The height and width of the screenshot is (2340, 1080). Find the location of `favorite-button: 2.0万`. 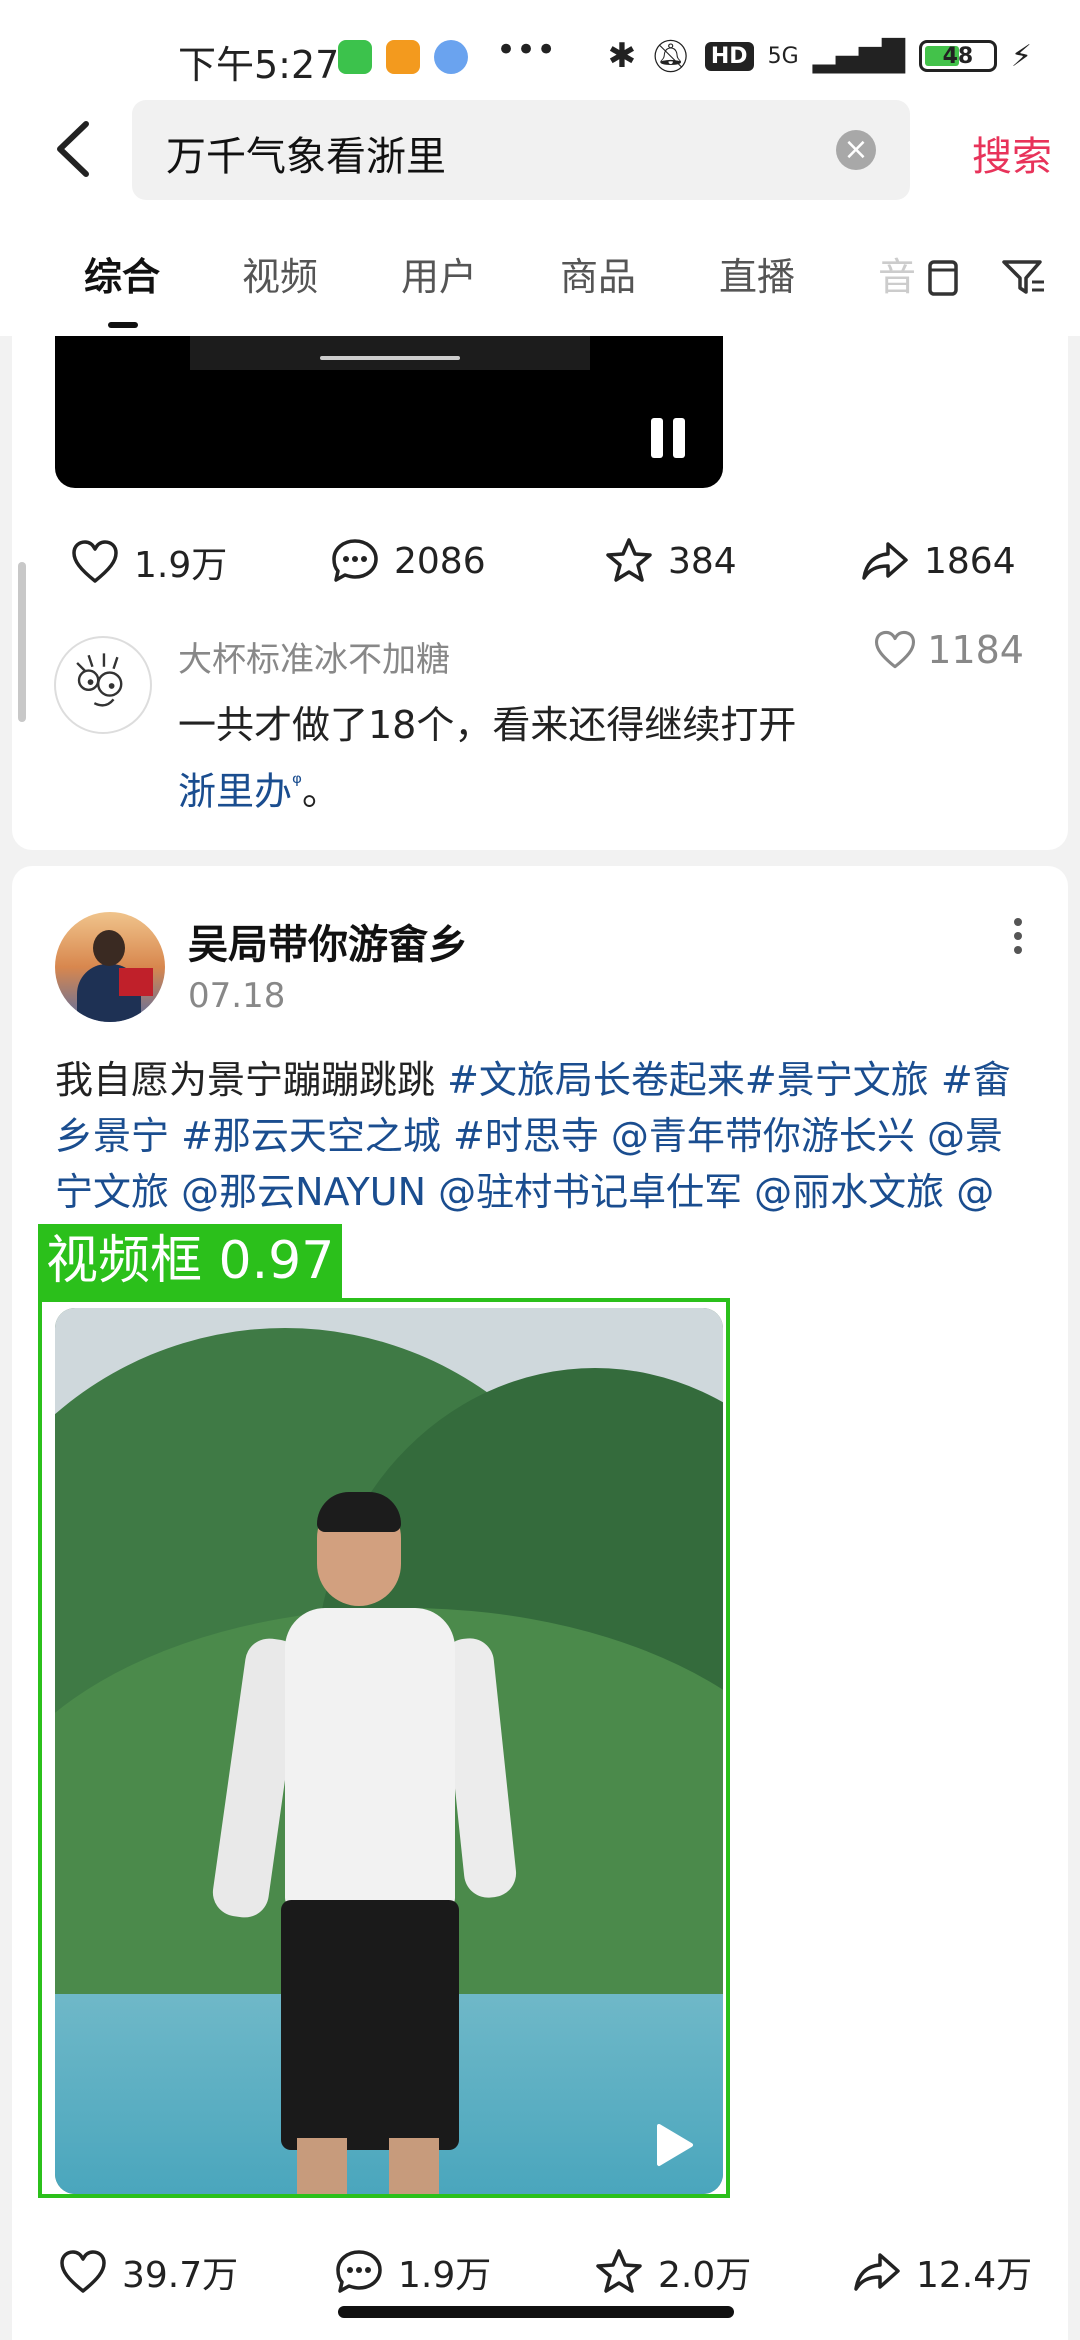

favorite-button: 2.0万 is located at coordinates (672, 2272).